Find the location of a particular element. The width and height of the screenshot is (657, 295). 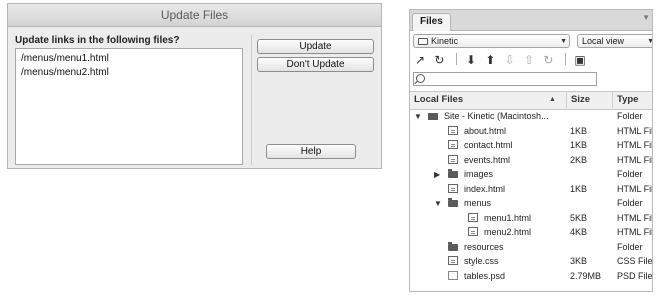

synchronize-icon: ↻ is located at coordinates (548, 60).